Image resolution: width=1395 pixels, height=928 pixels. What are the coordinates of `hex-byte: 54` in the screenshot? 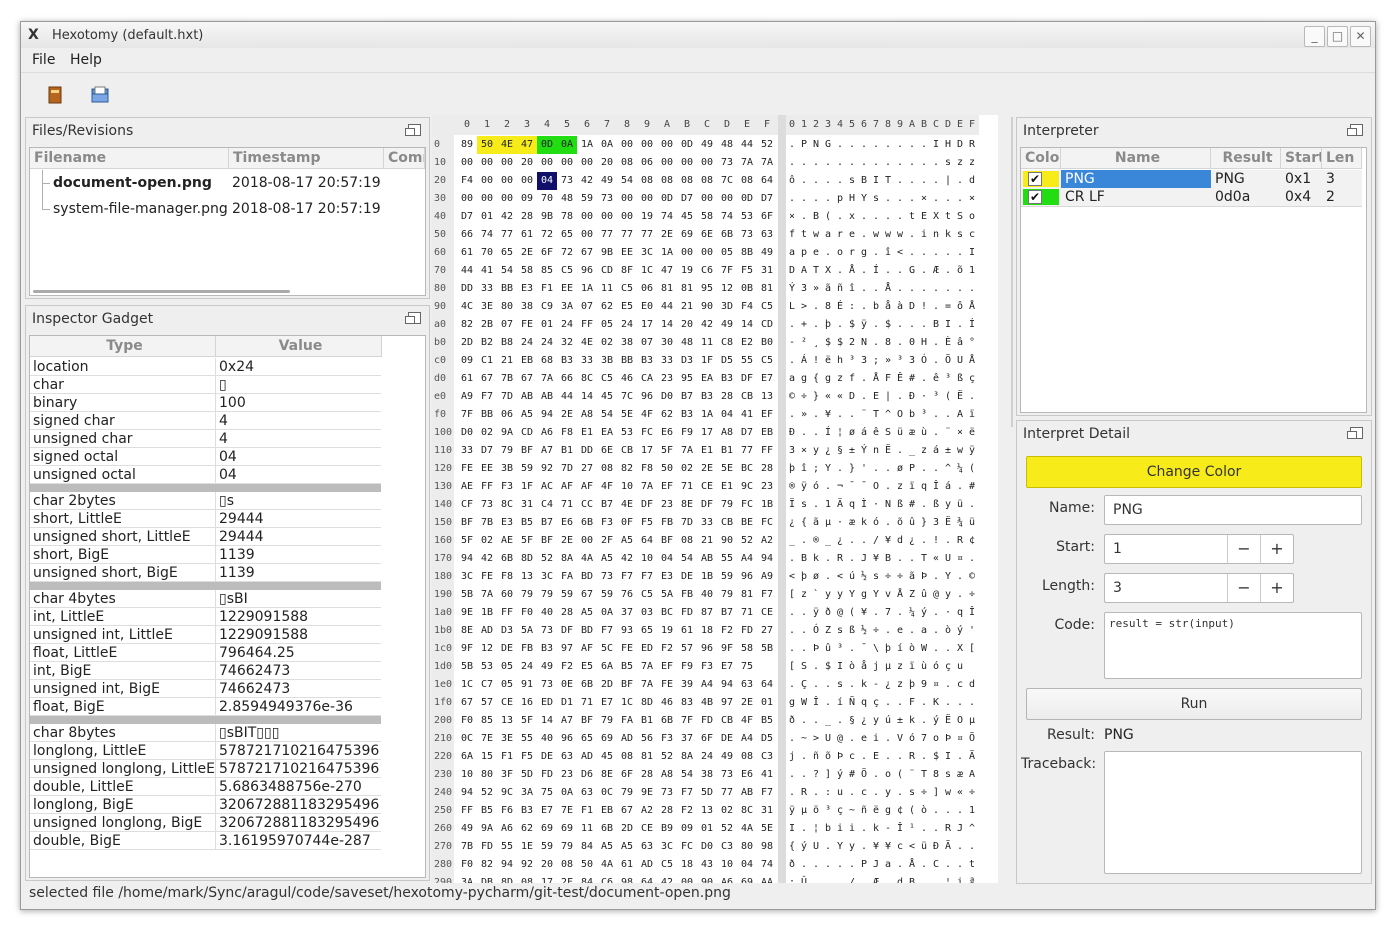 It's located at (627, 181).